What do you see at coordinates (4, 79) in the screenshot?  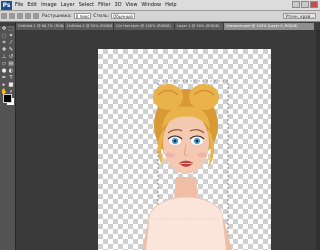 I see `pen-tool-icon: ✒` at bounding box center [4, 79].